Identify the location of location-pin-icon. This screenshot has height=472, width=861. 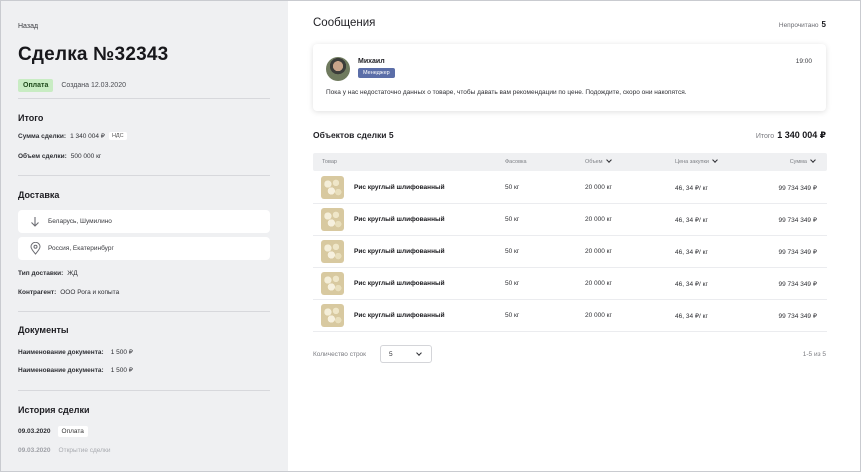
(35, 249).